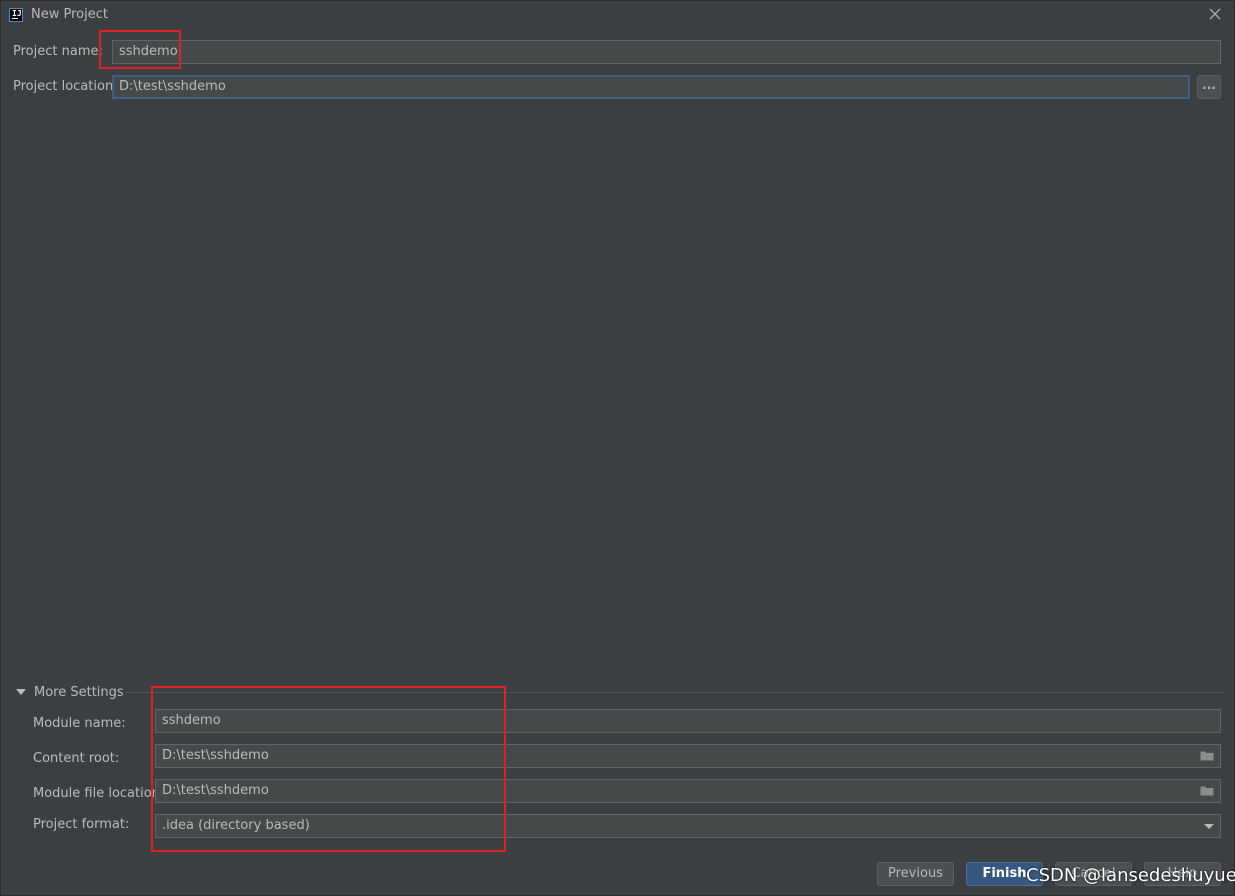 The width and height of the screenshot is (1235, 896). Describe the element at coordinates (69, 14) in the screenshot. I see `window-title: New Project` at that location.